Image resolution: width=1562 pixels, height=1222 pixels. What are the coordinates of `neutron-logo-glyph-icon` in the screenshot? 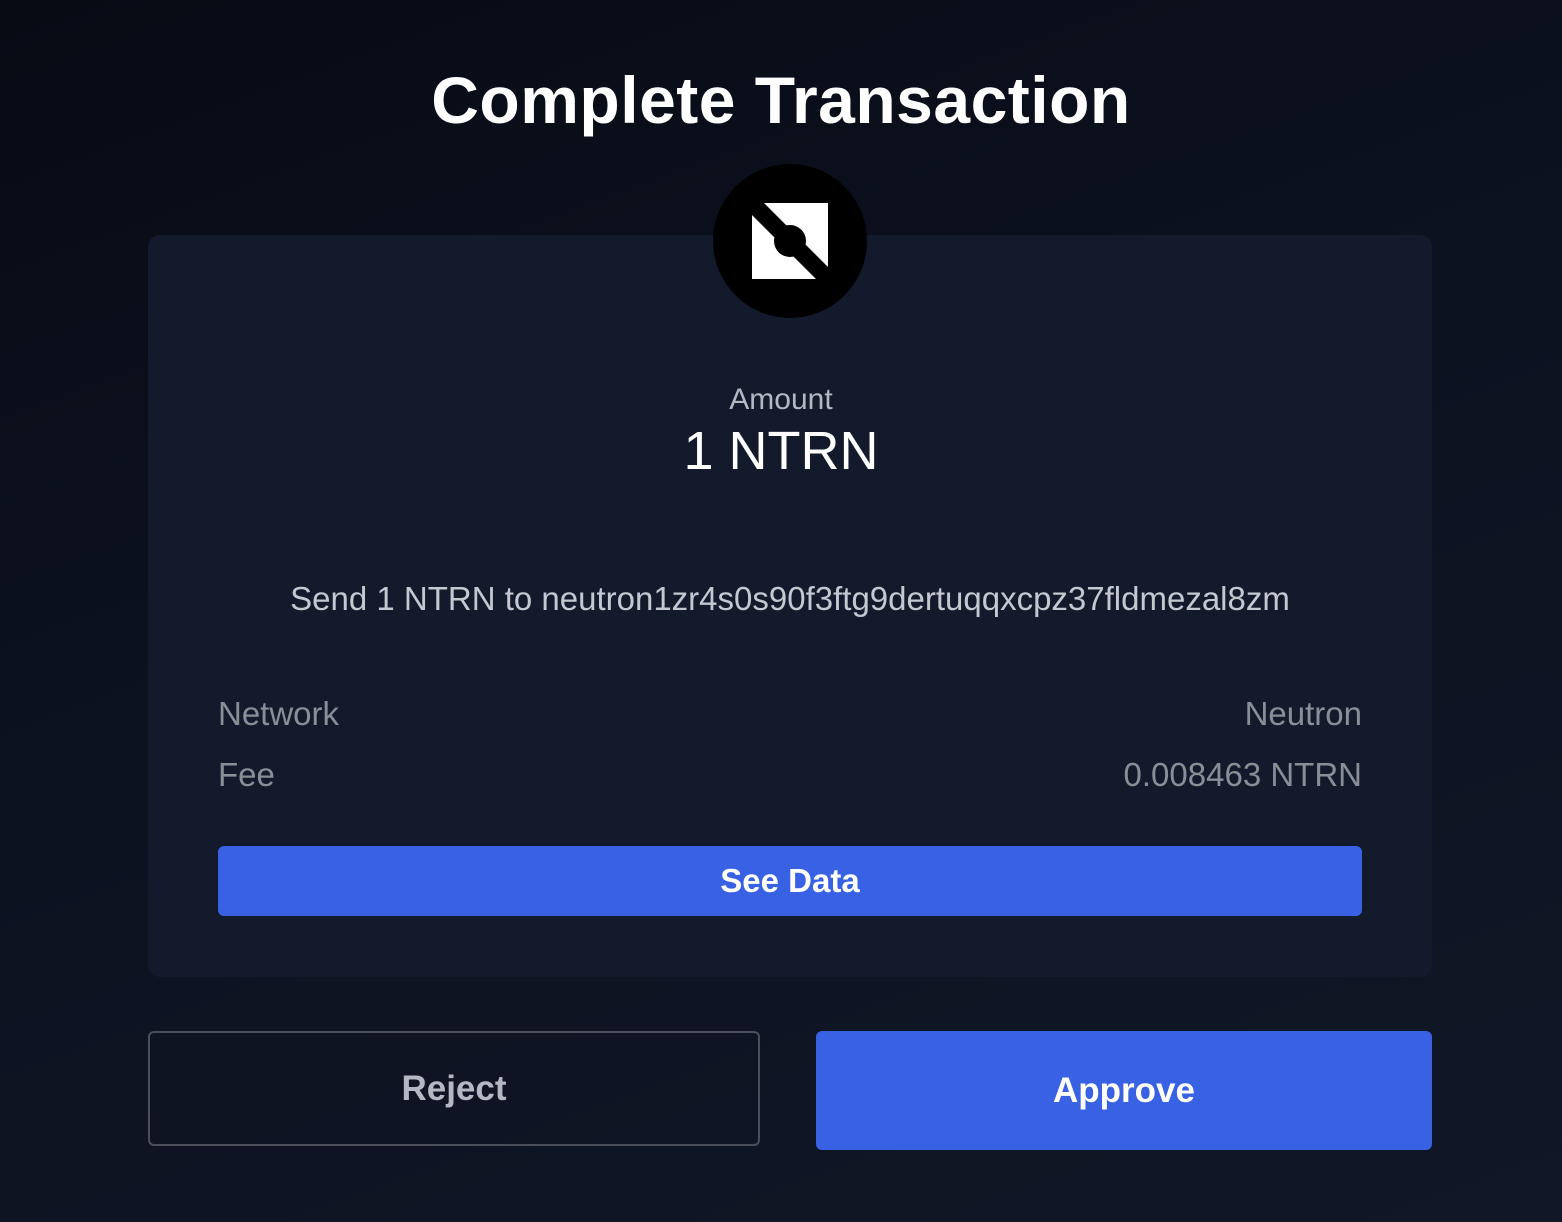 It's located at (790, 241).